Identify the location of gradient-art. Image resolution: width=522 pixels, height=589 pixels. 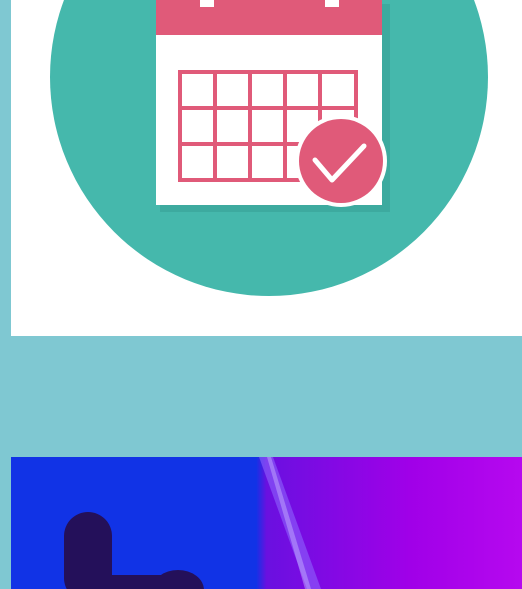
(192, 523).